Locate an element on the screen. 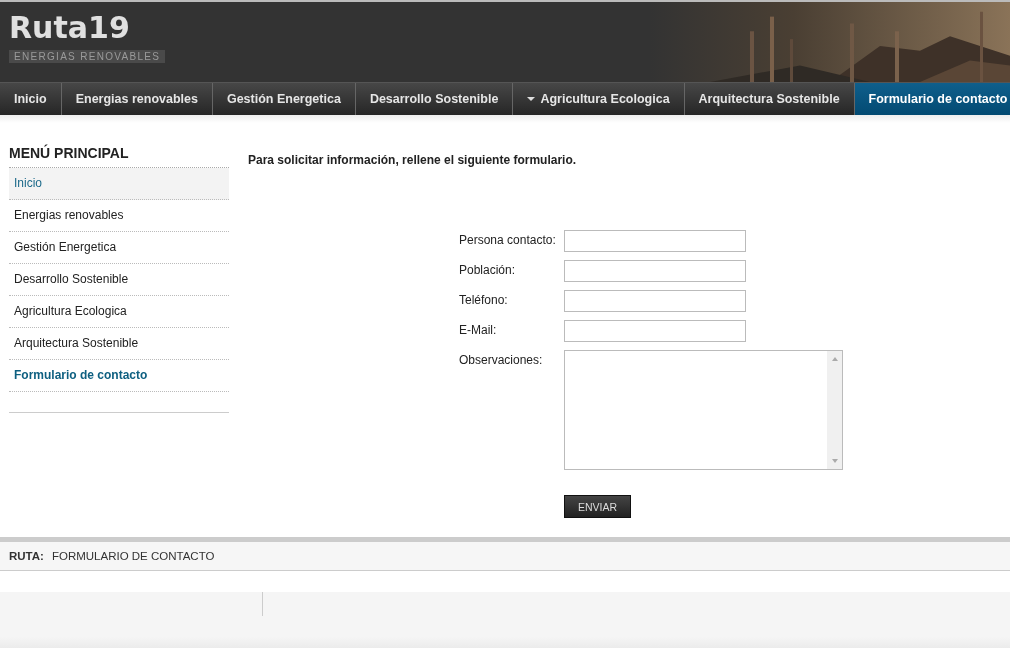 The image size is (1010, 648). form-intro: Para solicitar información, rellene el siguiente formulario. is located at coordinates (413, 160).